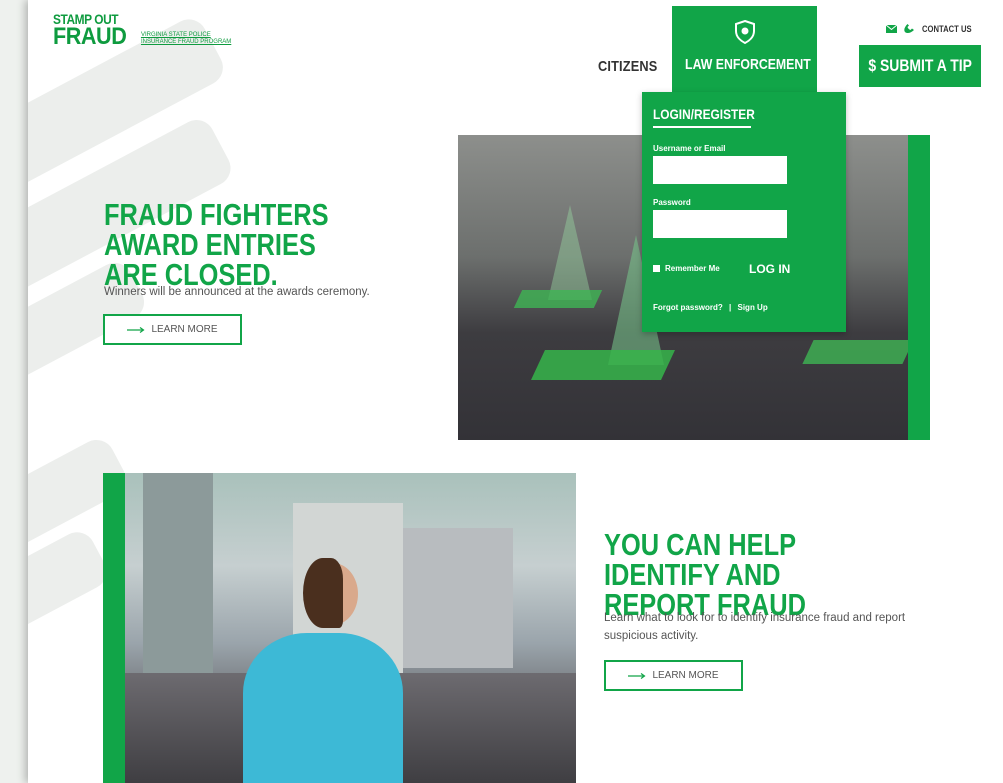 The image size is (1003, 783). Describe the element at coordinates (685, 675) in the screenshot. I see `hero2-learn-more-label: LEARN MORE` at that location.